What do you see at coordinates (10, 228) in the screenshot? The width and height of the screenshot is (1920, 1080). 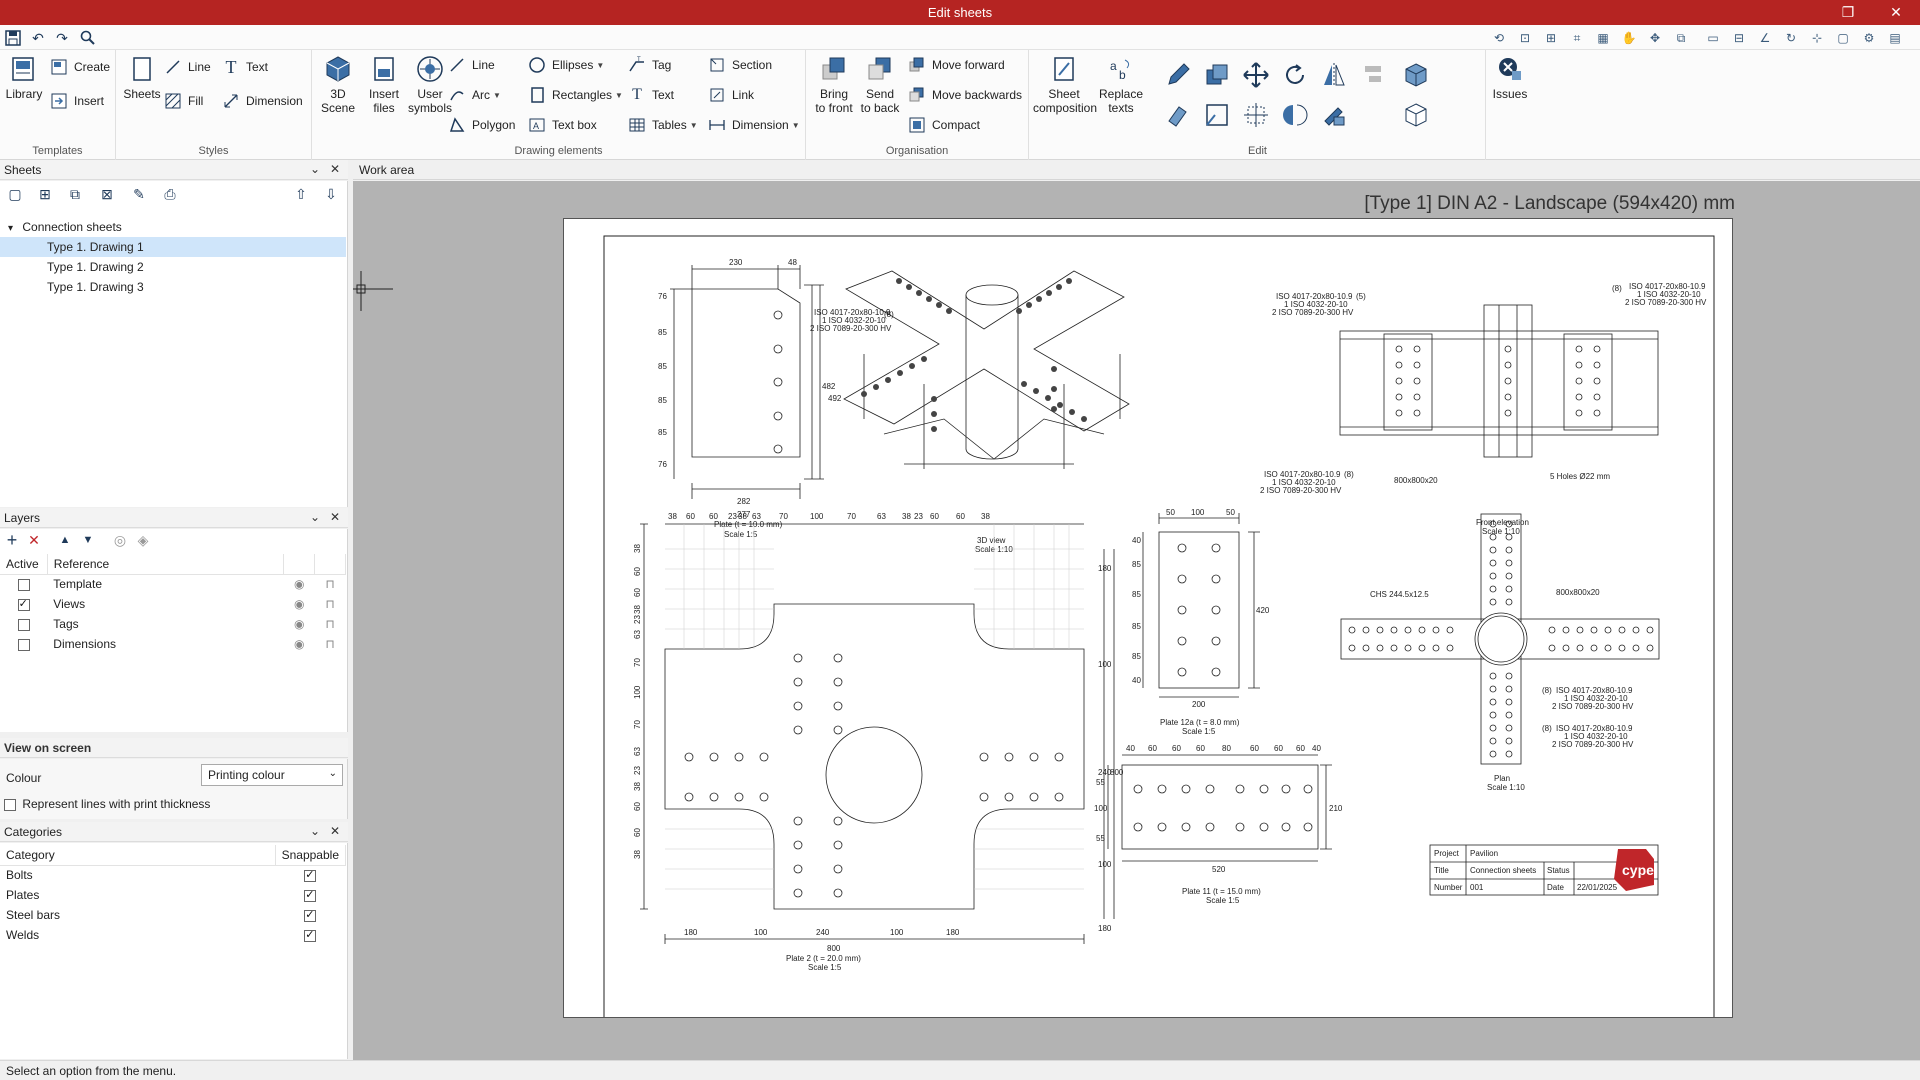 I see `tree-expand-icon: ▾` at bounding box center [10, 228].